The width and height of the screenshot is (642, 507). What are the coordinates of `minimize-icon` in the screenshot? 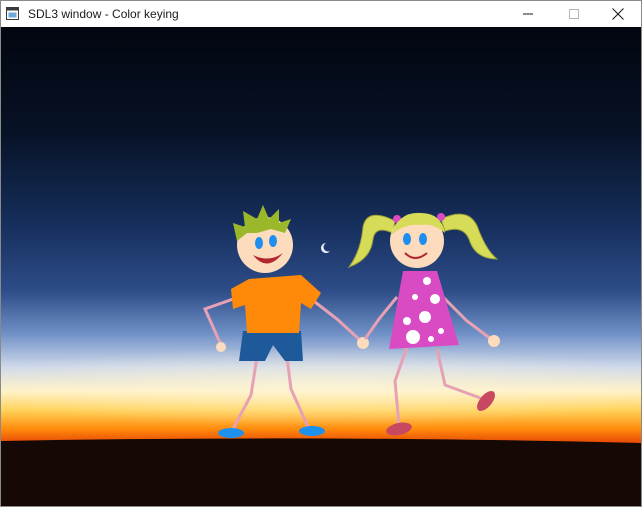 It's located at (528, 14).